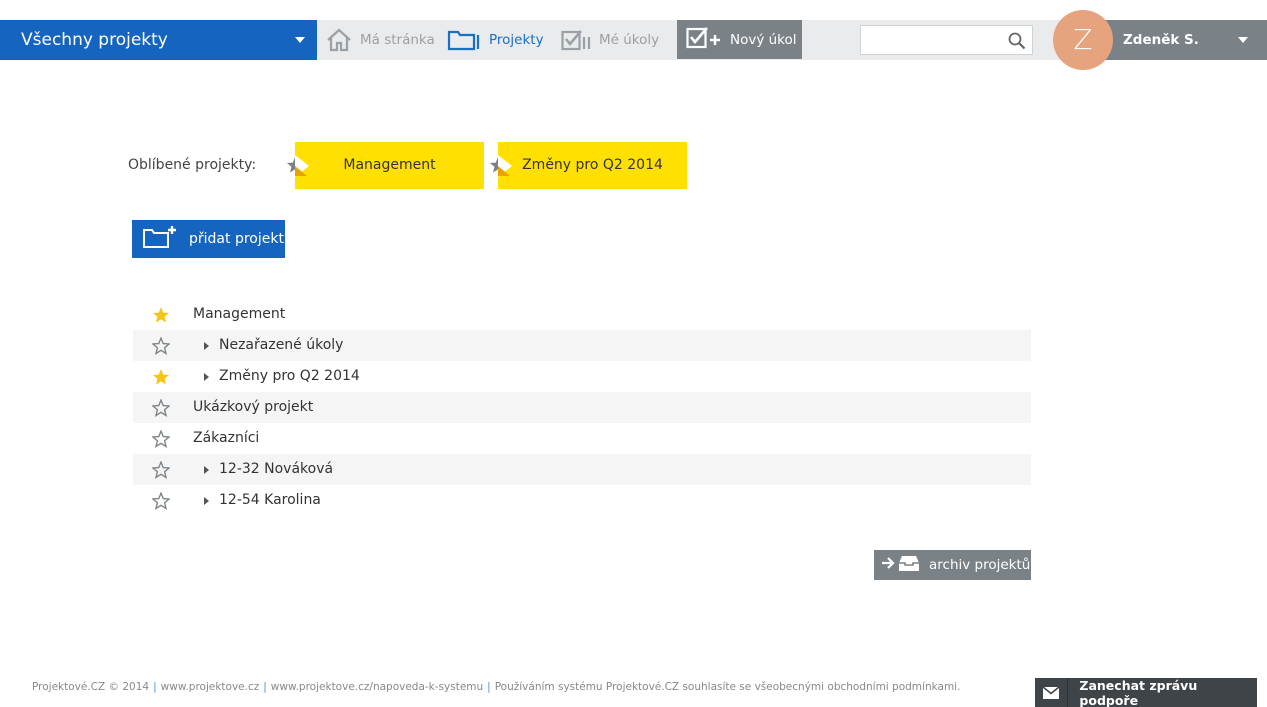  I want to click on project-selector-label: Všechny projekty, so click(94, 40).